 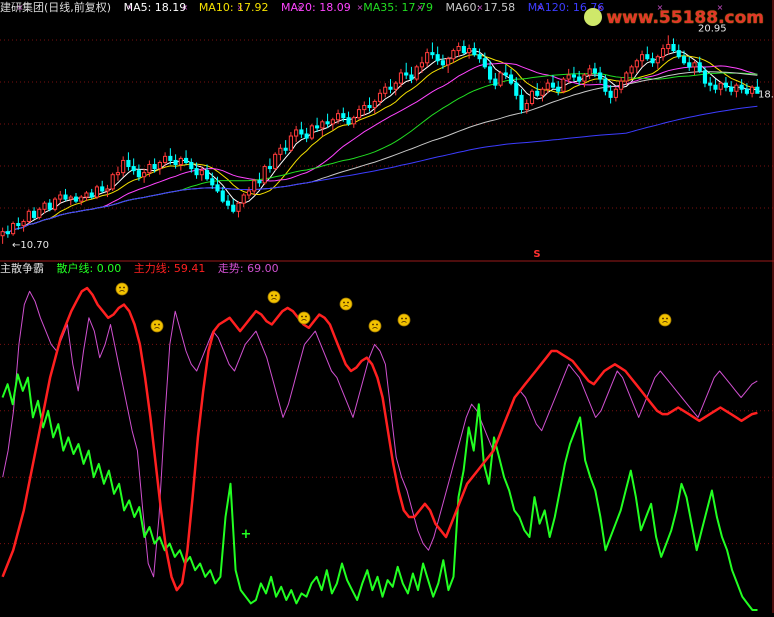 I want to click on signal-marker: S, so click(x=536, y=254).